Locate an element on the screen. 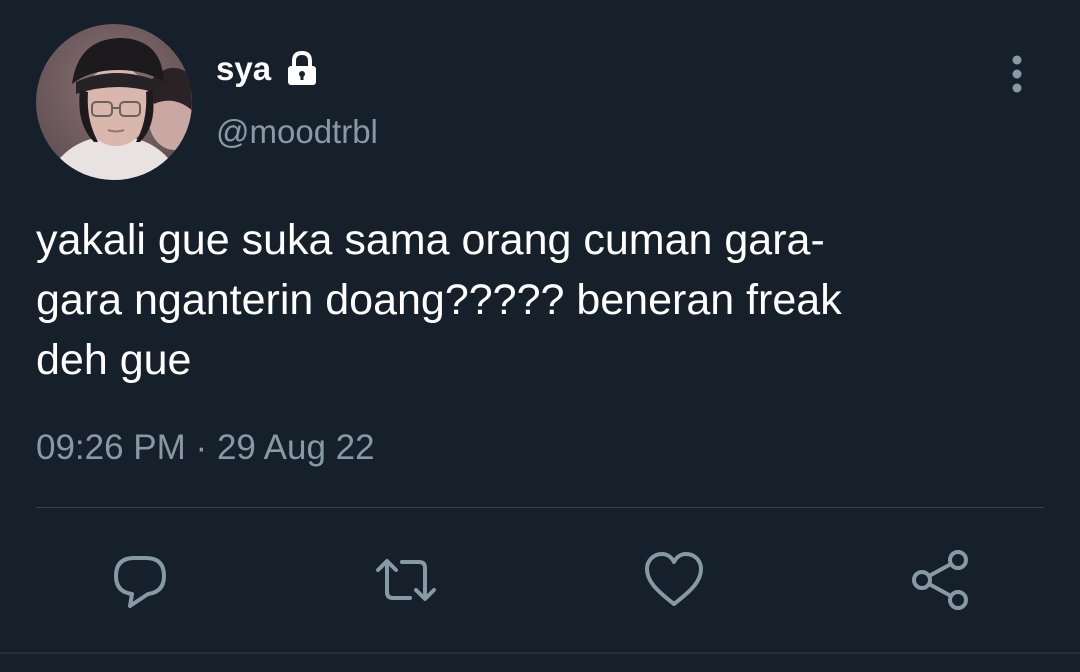 The width and height of the screenshot is (1080, 672). avatar is located at coordinates (114, 102).